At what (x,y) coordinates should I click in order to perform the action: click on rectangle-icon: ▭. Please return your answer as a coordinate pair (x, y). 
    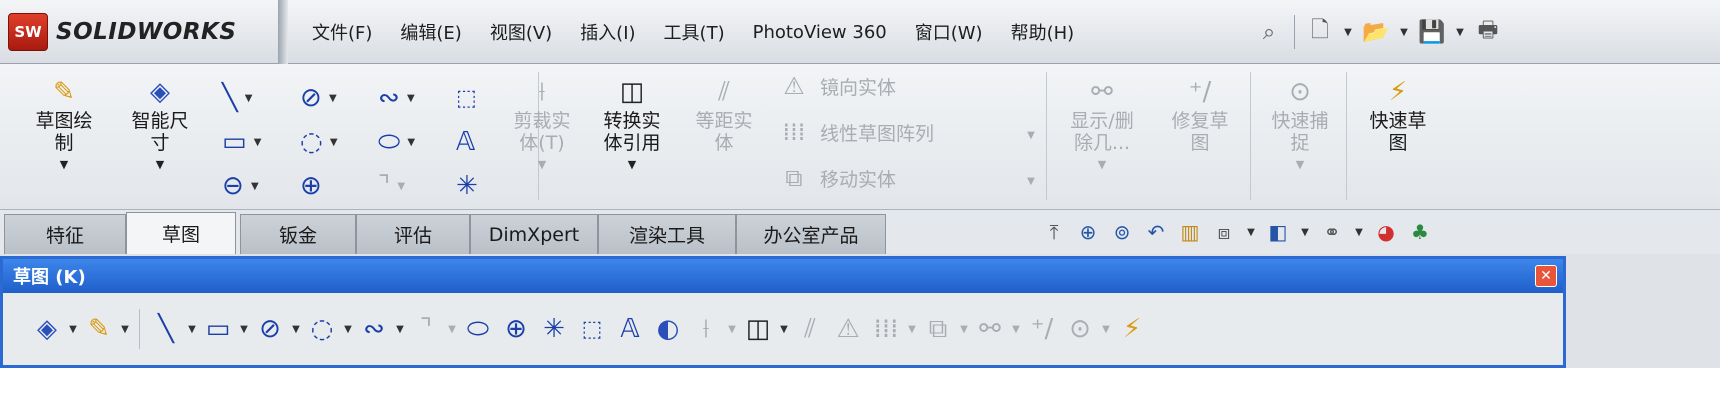
    Looking at the image, I should click on (218, 329).